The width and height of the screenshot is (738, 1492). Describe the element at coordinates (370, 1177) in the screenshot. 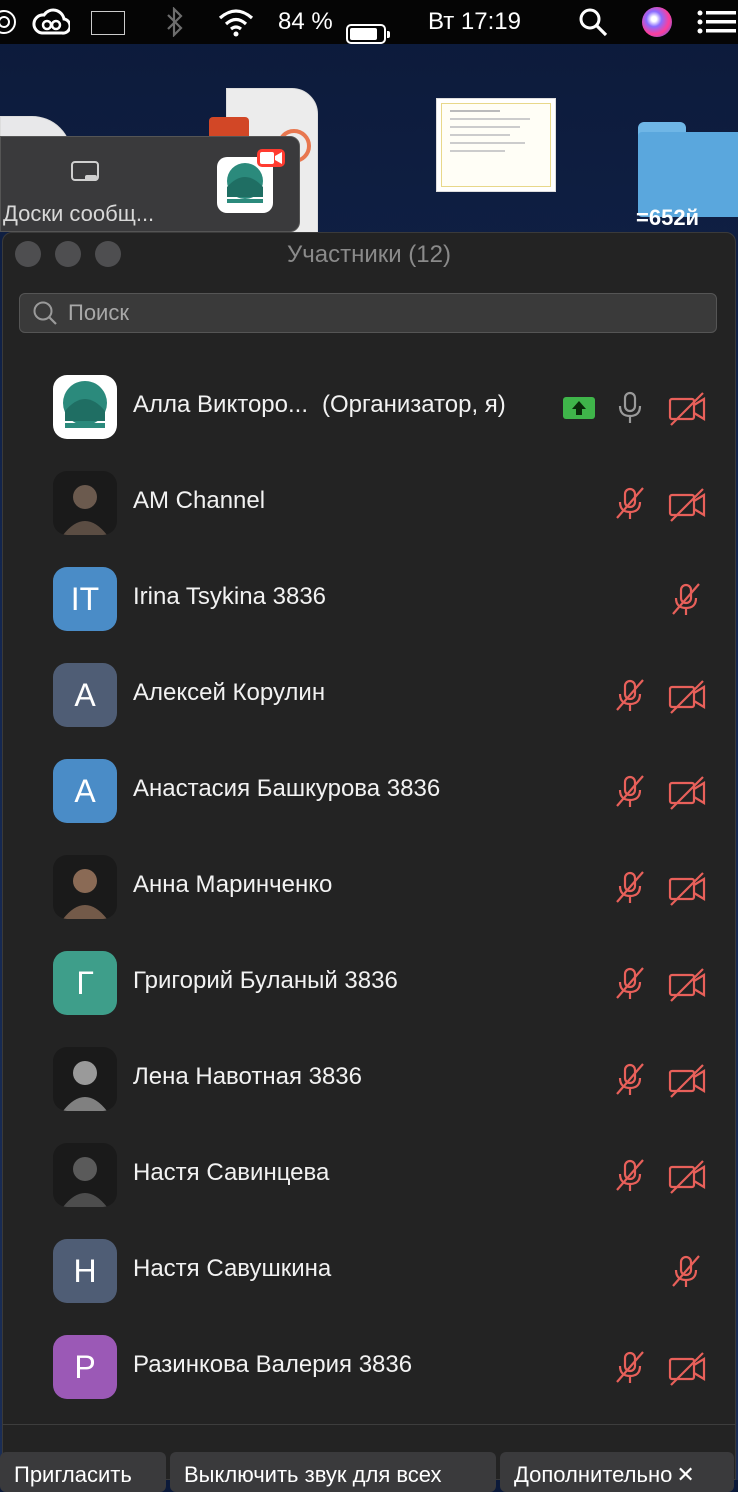

I see `participant-row: Настя Савинцева` at that location.